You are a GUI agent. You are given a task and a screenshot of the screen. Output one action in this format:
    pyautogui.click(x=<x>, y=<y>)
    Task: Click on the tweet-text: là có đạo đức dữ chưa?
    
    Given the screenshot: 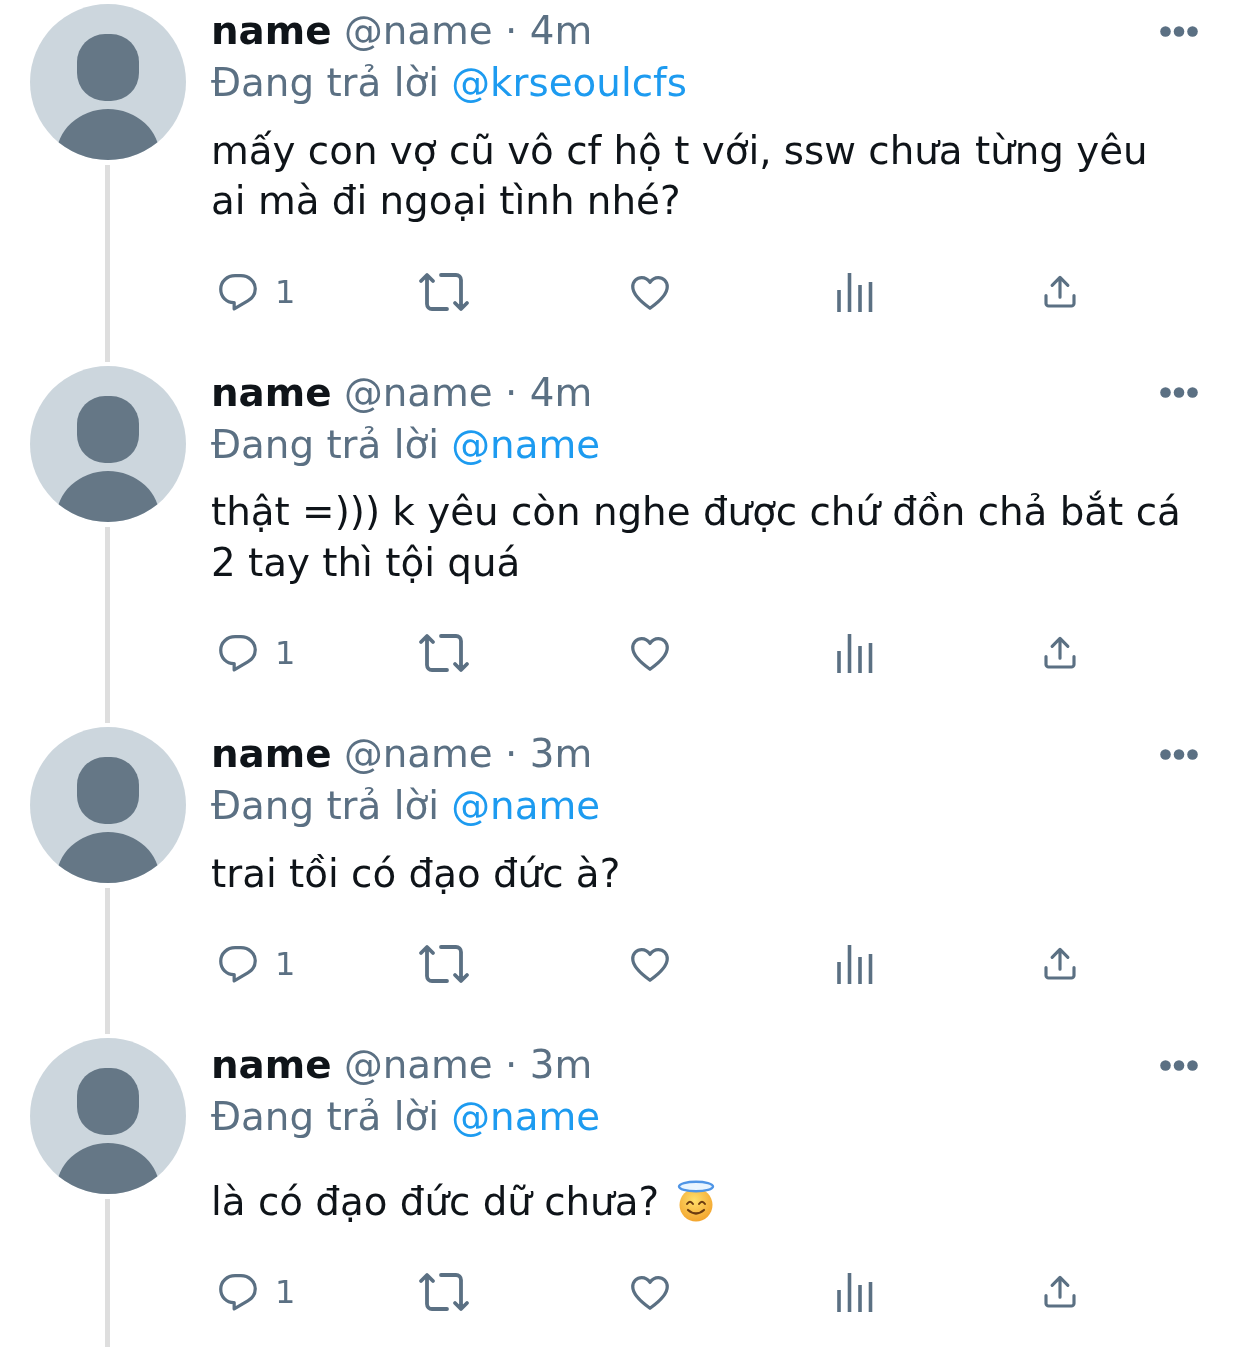 What is the action you would take?
    pyautogui.click(x=435, y=1201)
    